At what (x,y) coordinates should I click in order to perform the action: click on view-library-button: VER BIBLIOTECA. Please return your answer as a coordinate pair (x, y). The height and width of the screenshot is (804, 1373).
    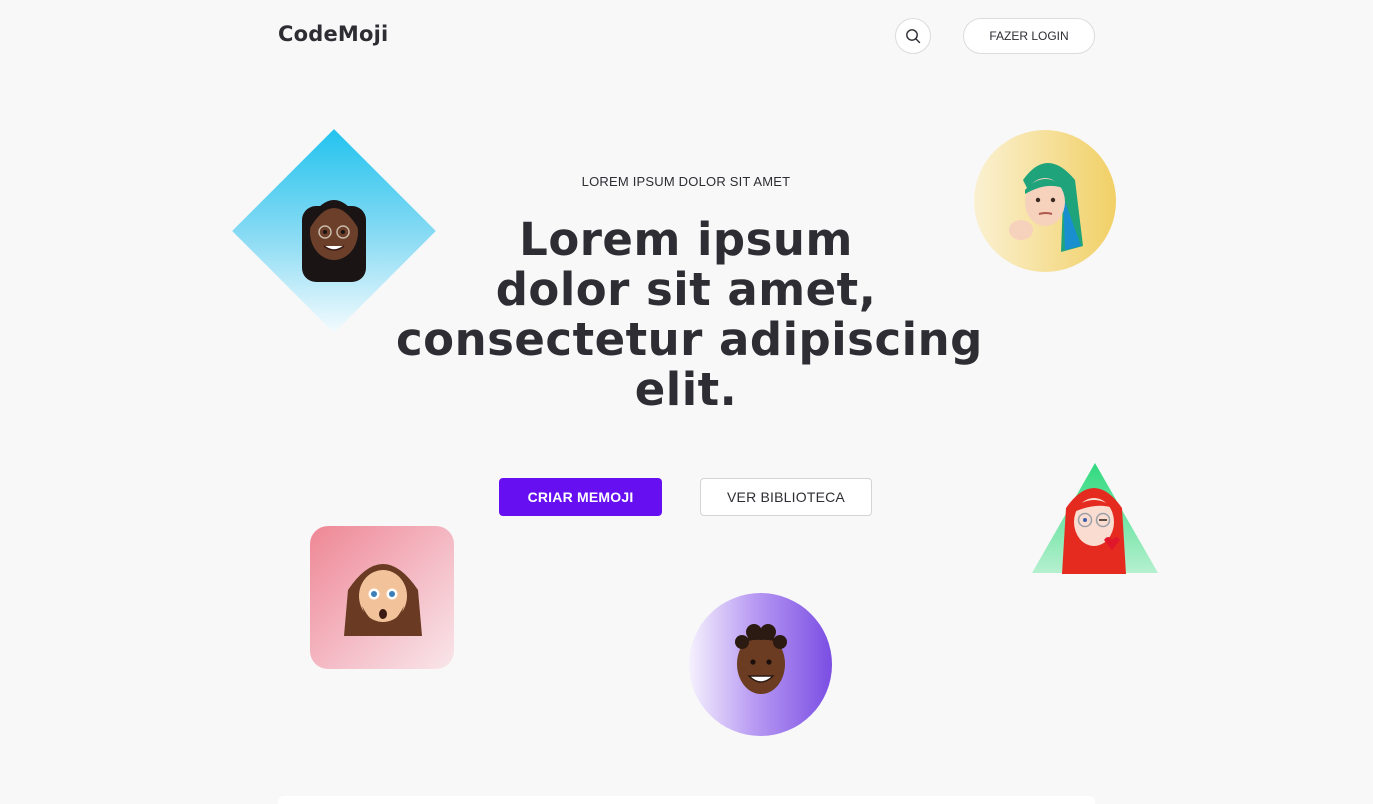
    Looking at the image, I should click on (786, 497).